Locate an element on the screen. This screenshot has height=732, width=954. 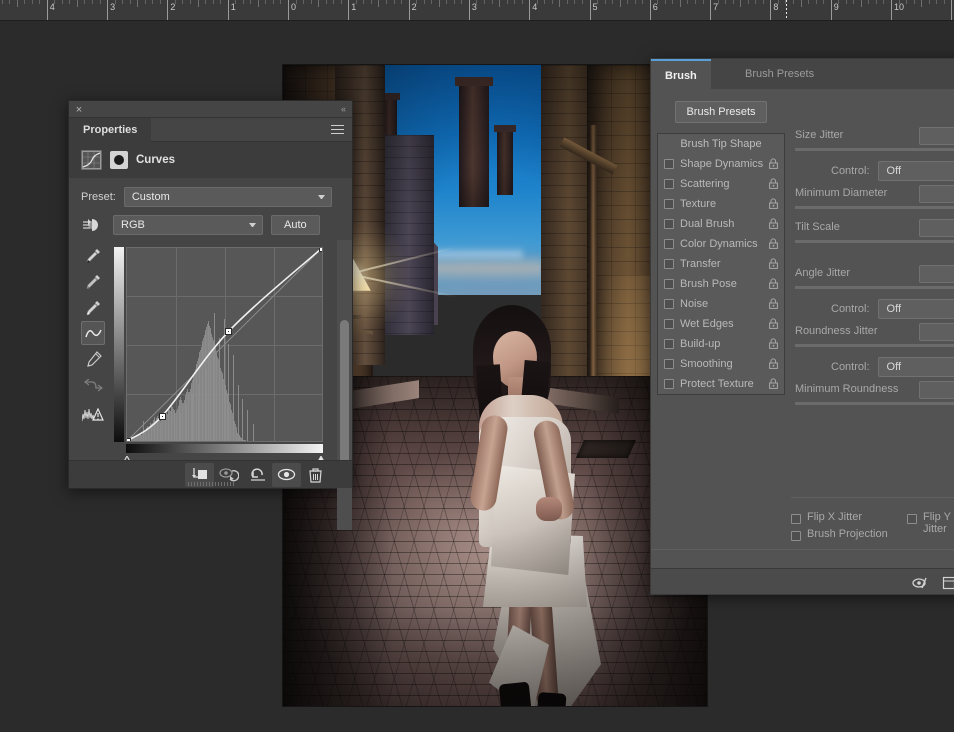
brush-option-header: Brush Tip Shape is located at coordinates (721, 144).